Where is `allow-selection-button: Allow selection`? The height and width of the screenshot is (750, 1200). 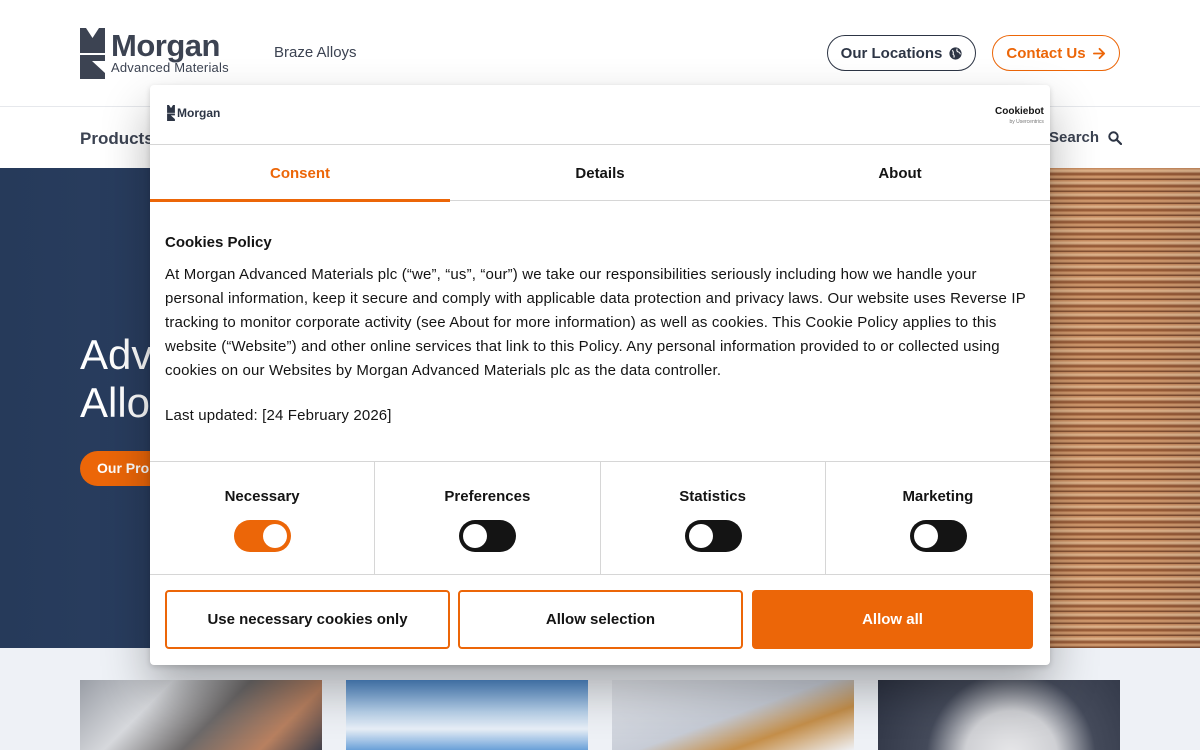 allow-selection-button: Allow selection is located at coordinates (600, 619).